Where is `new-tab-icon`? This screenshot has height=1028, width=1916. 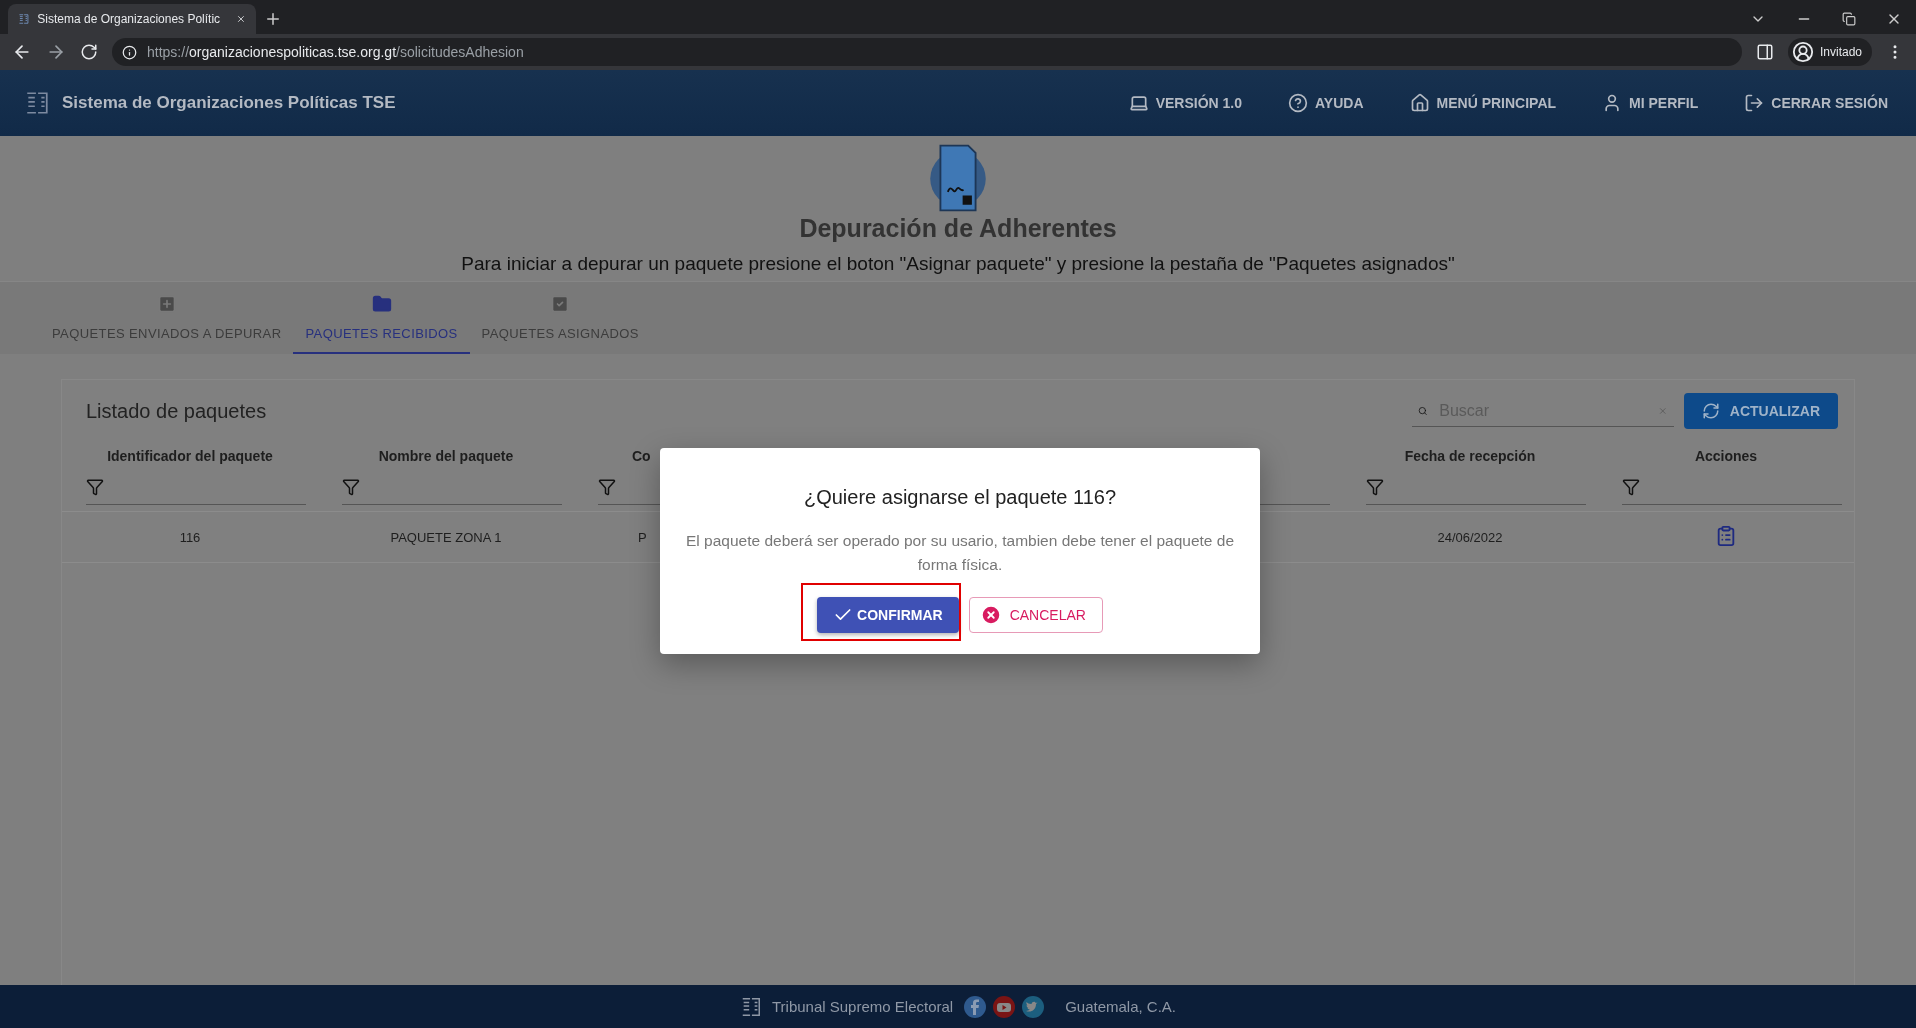
new-tab-icon is located at coordinates (273, 19).